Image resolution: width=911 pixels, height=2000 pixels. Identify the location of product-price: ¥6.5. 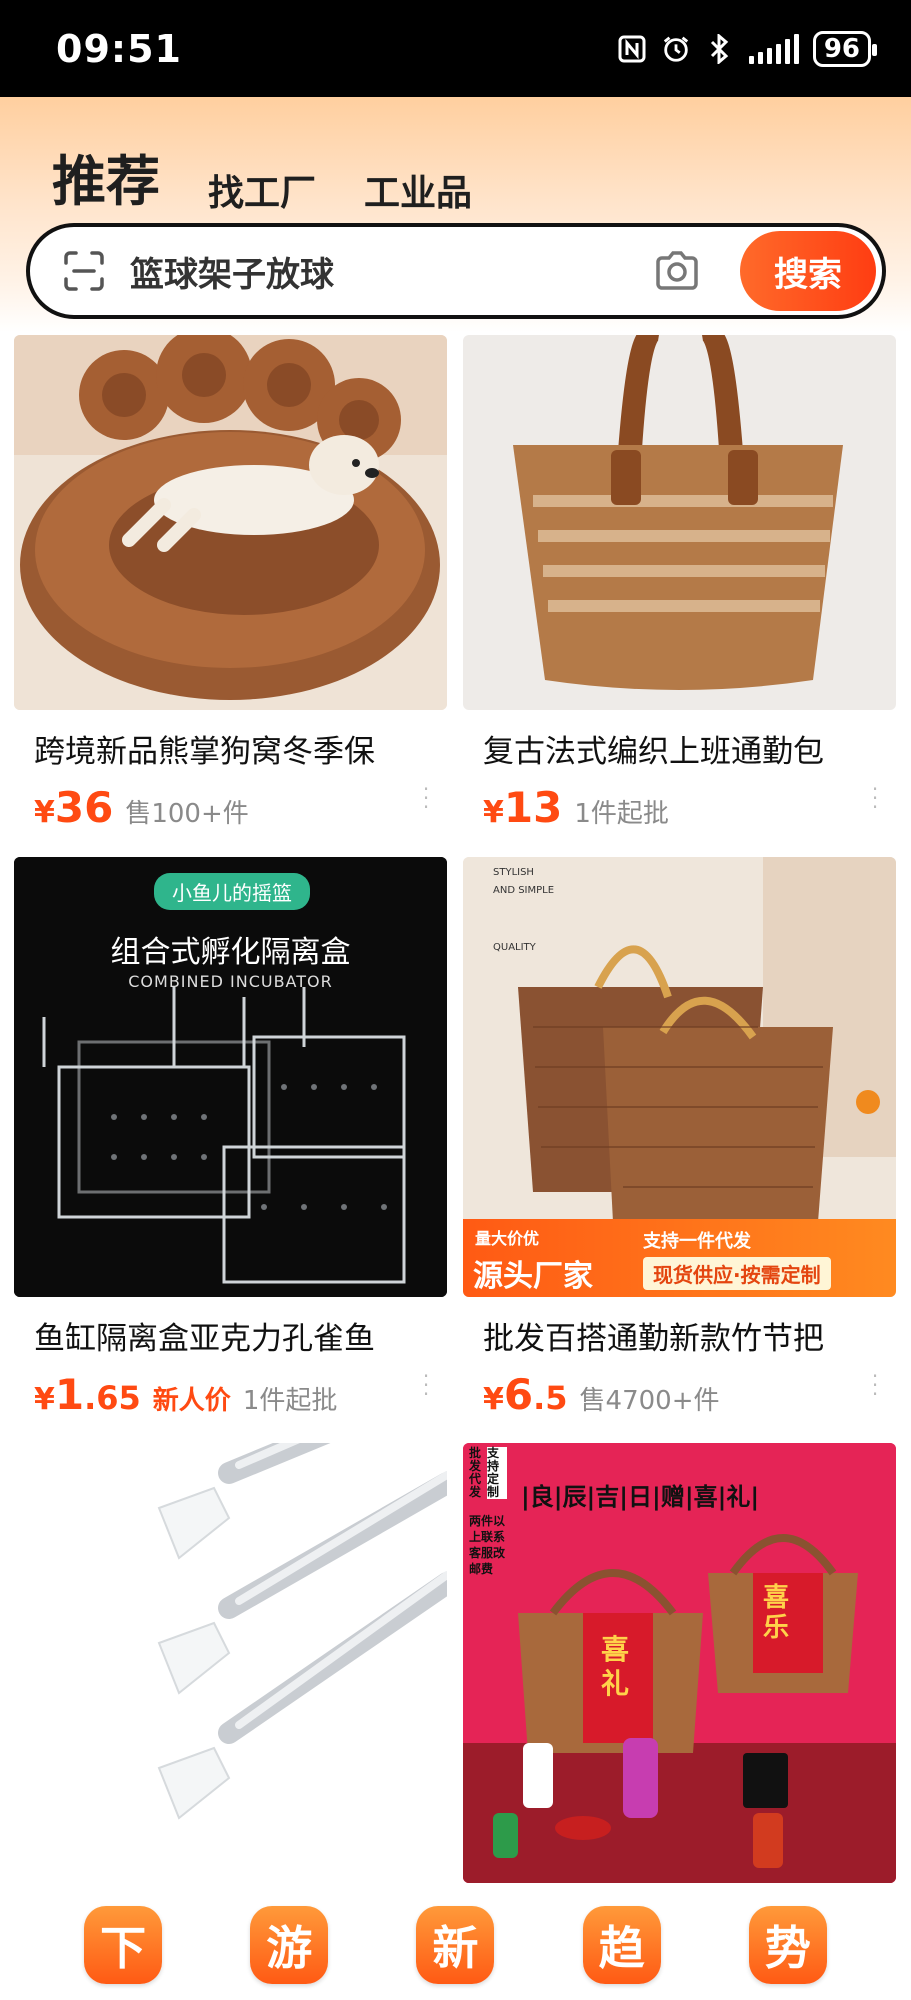
(525, 1394).